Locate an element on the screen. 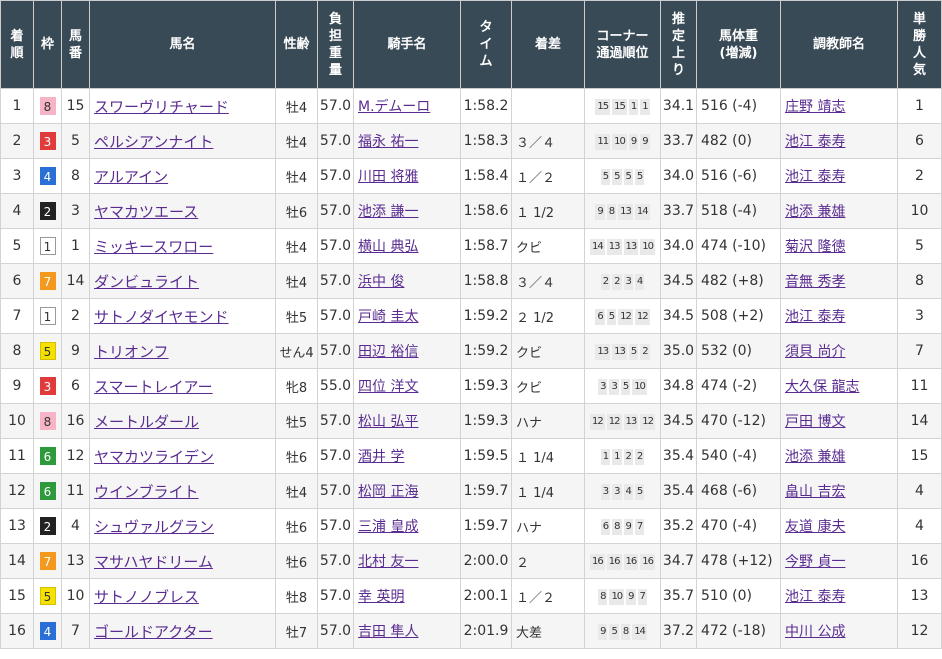  trainer-cell: 畠山 吉宏 is located at coordinates (839, 491).